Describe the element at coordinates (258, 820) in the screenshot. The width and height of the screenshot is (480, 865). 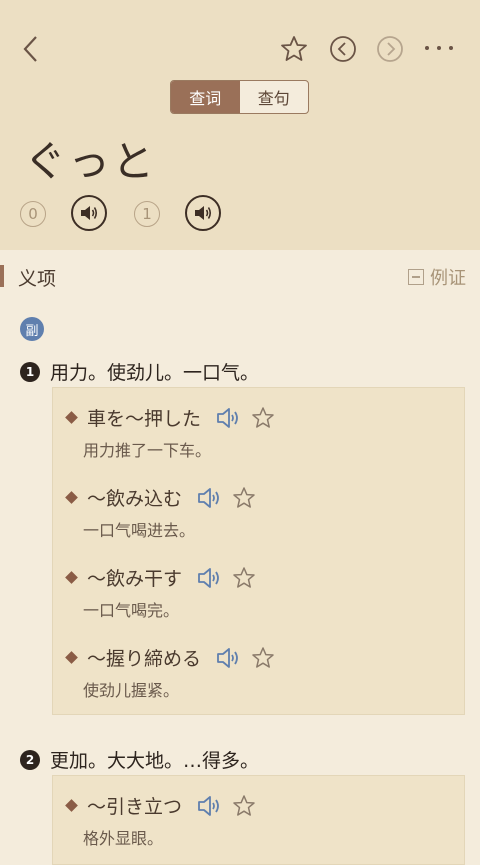
I see `examples-panel: ～引き立つ 格外显眼。` at that location.